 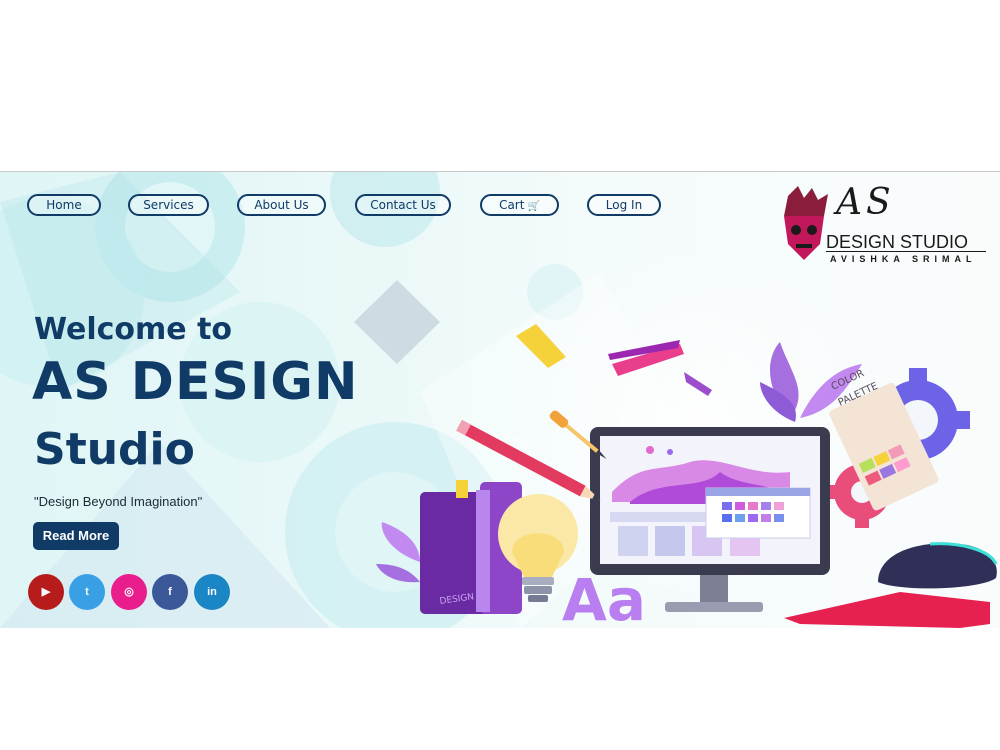 What do you see at coordinates (212, 592) in the screenshot?
I see `linkedin-icon: in` at bounding box center [212, 592].